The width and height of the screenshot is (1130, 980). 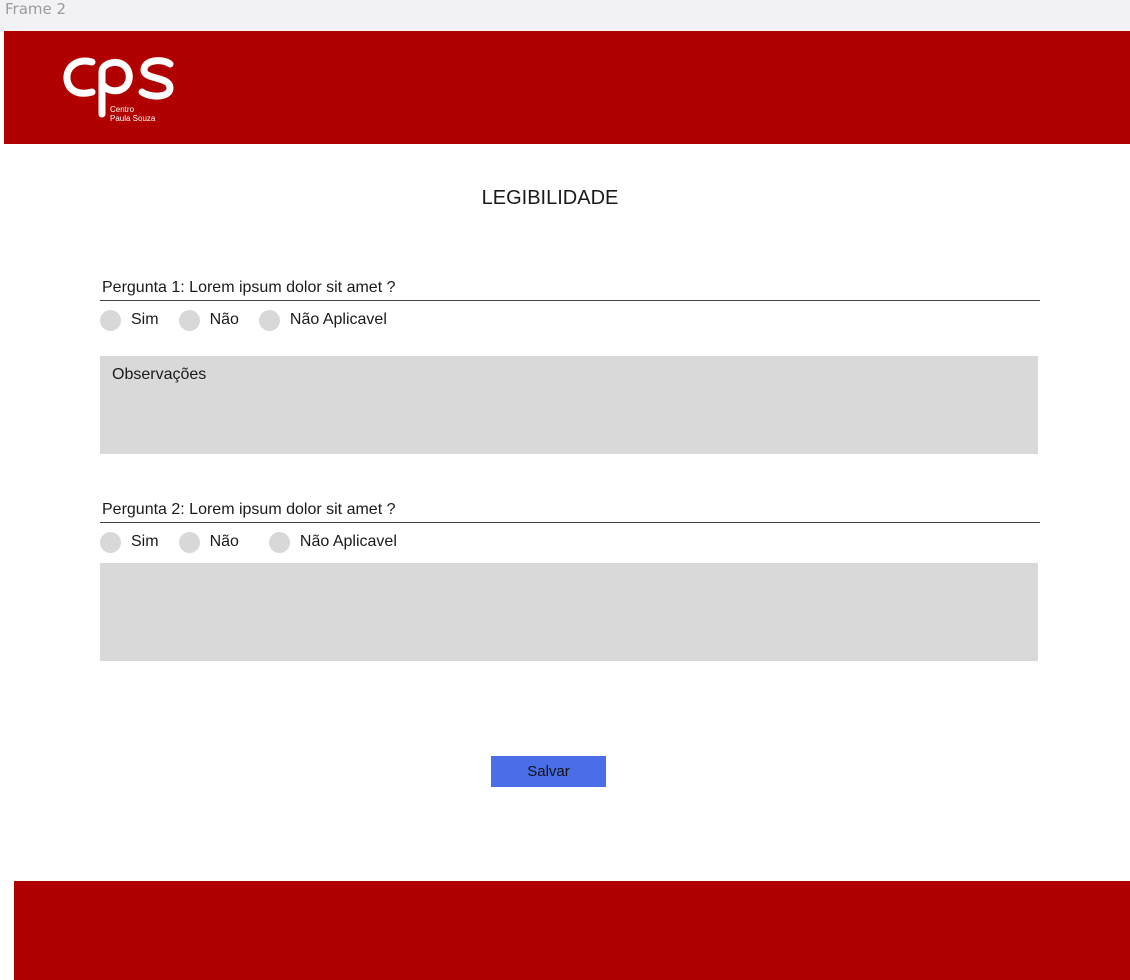 I want to click on q2-observations-field, so click(x=569, y=612).